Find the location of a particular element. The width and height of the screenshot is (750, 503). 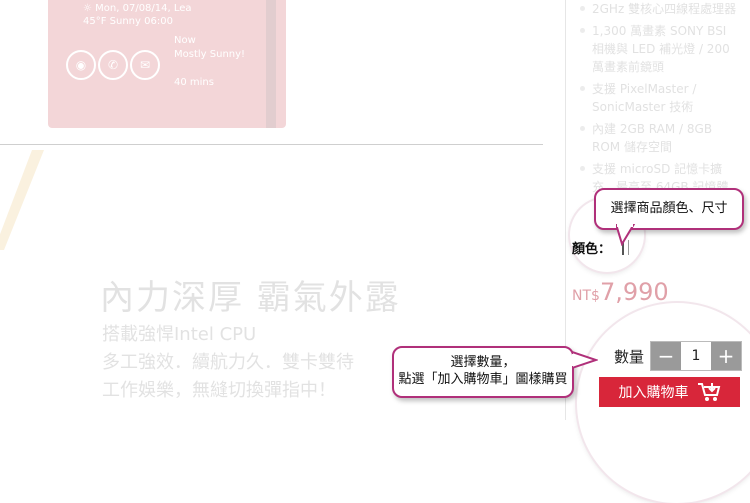

camera-icon: ◉ is located at coordinates (81, 65).